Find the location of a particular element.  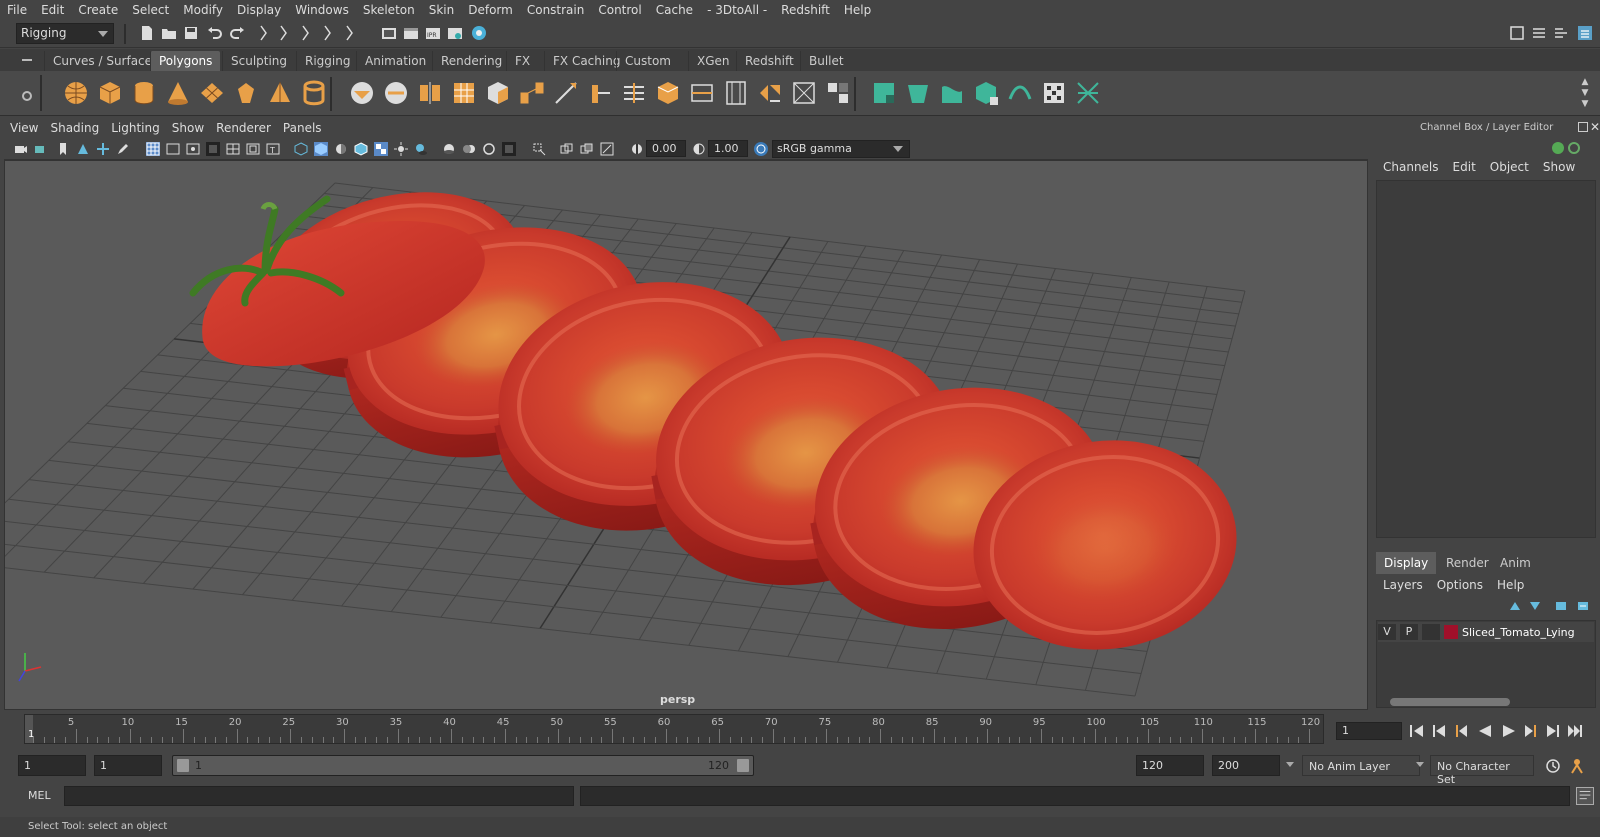

wireframe-icon is located at coordinates (301, 149).